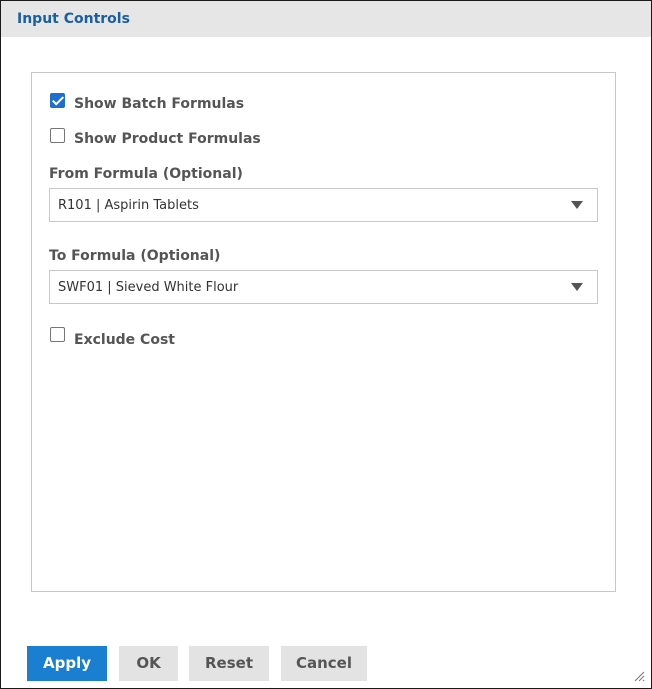 The image size is (652, 689). Describe the element at coordinates (326, 19) in the screenshot. I see `dialog-titlebar: Input Controls` at that location.